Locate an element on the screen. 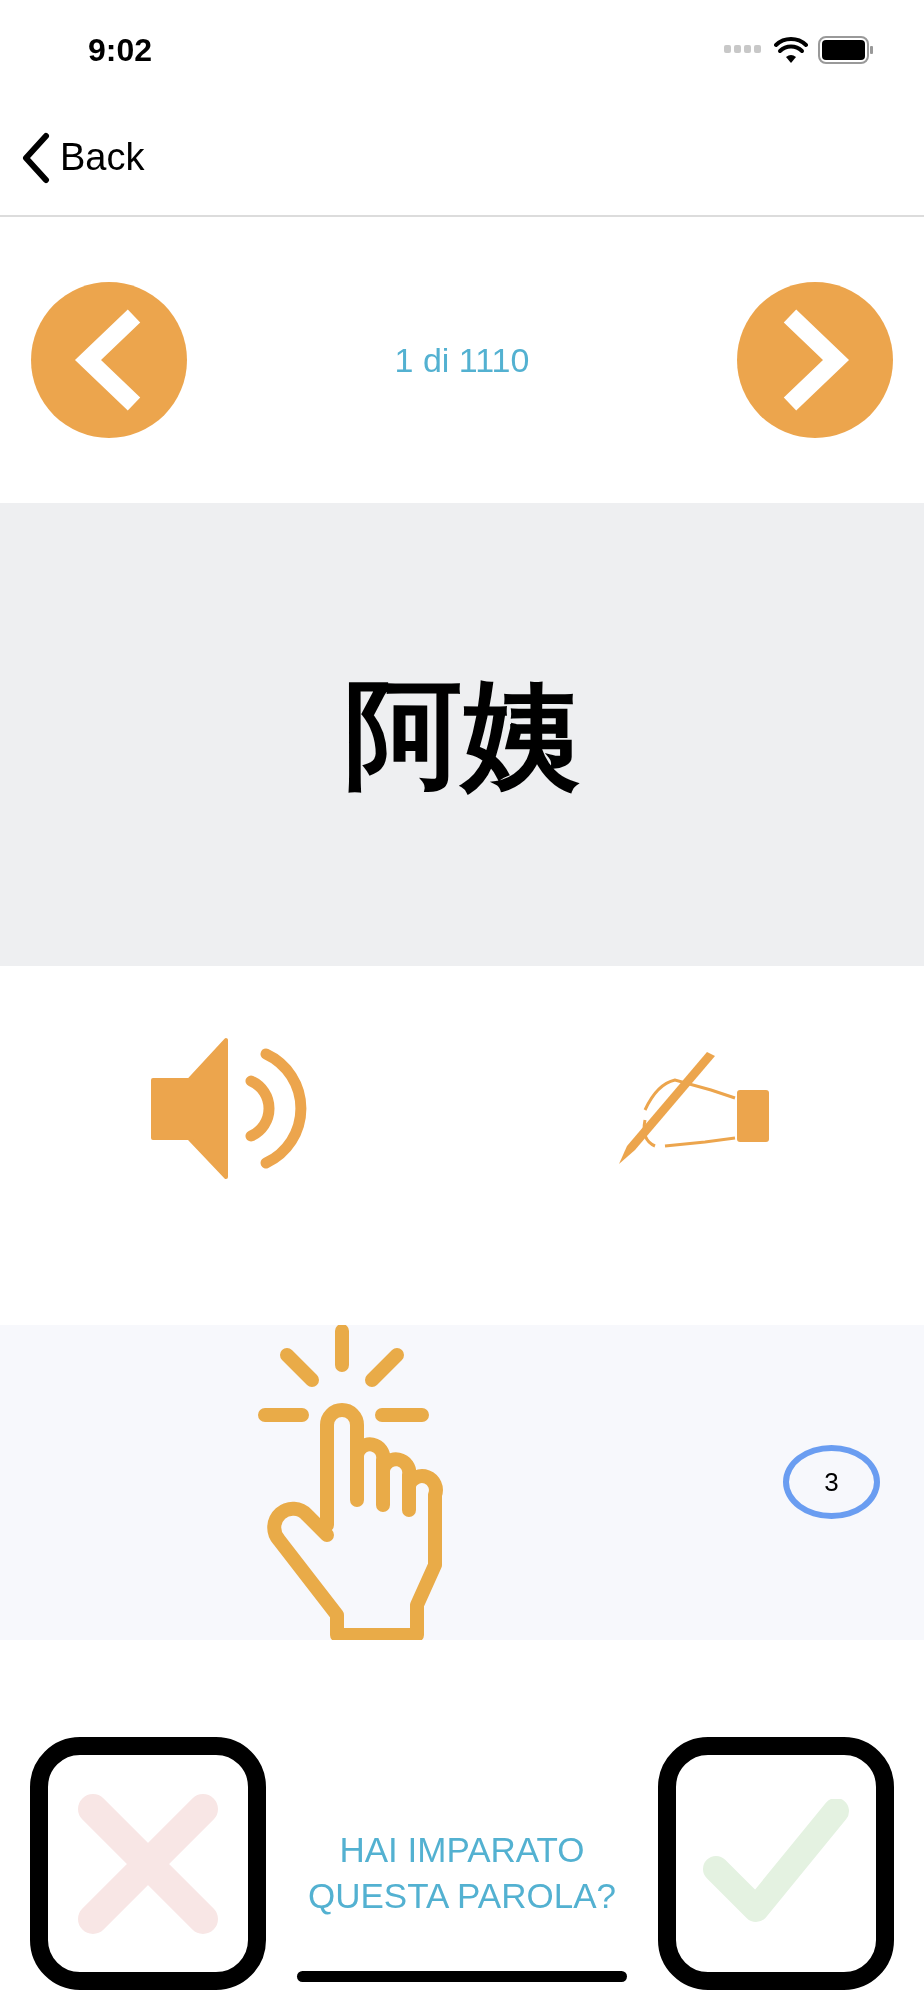 This screenshot has height=2000, width=924. not-learned-button is located at coordinates (148, 1863).